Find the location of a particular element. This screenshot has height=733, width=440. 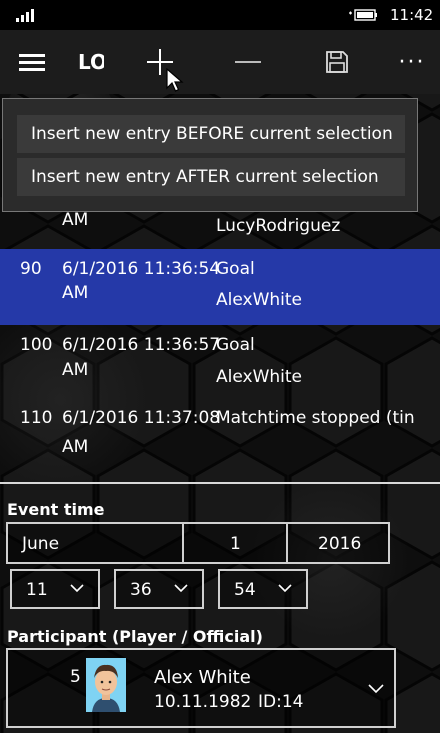

divider is located at coordinates (220, 483).